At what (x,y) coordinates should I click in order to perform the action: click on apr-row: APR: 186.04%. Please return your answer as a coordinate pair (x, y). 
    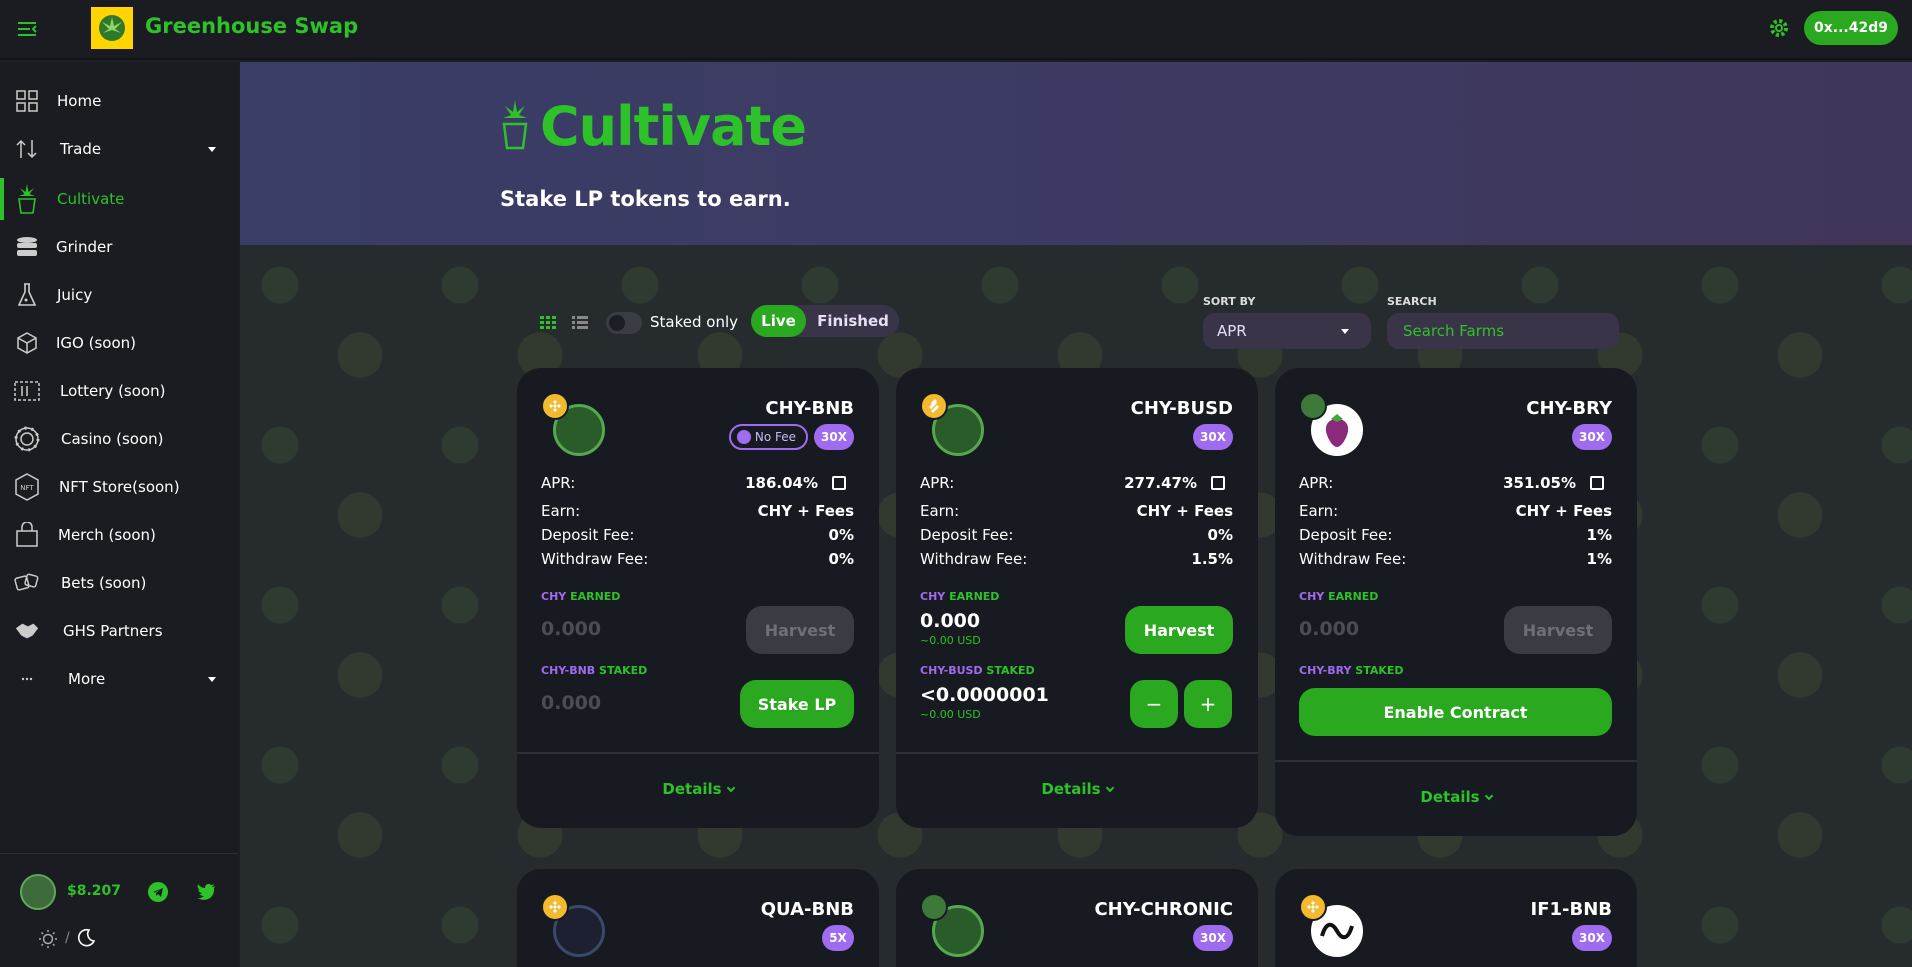
    Looking at the image, I should click on (697, 484).